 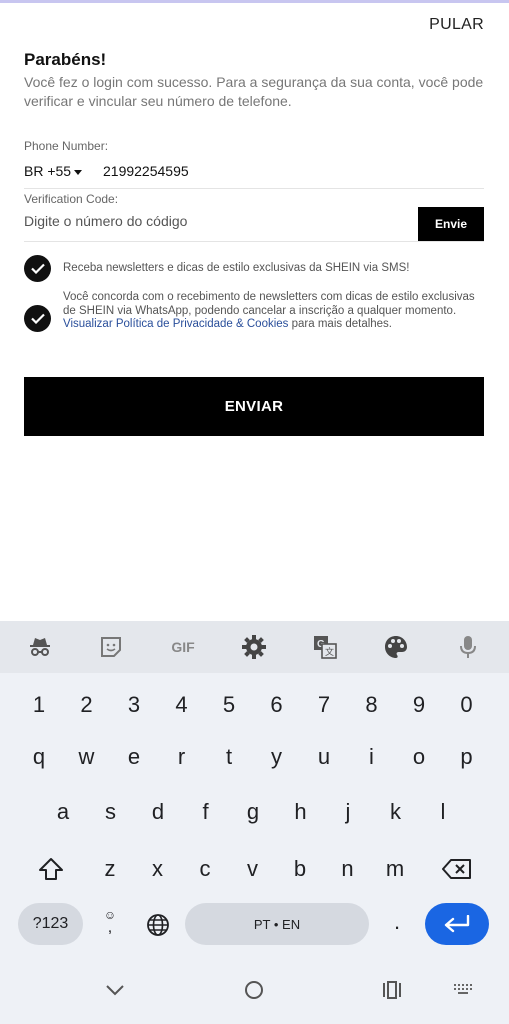 What do you see at coordinates (134, 705) in the screenshot?
I see `key-3: 3` at bounding box center [134, 705].